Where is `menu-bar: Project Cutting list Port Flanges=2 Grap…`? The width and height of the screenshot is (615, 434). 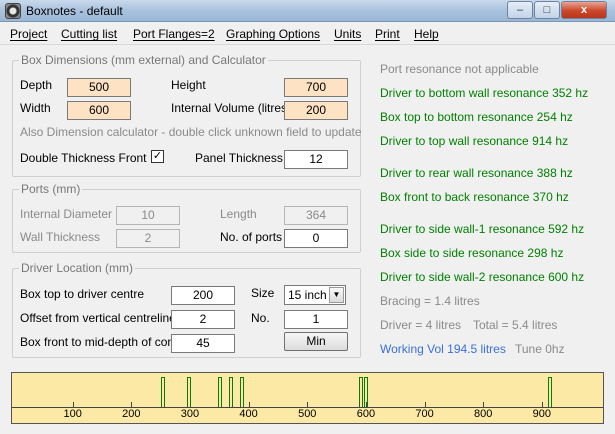 menu-bar: Project Cutting list Port Flanges=2 Grap… is located at coordinates (307, 35).